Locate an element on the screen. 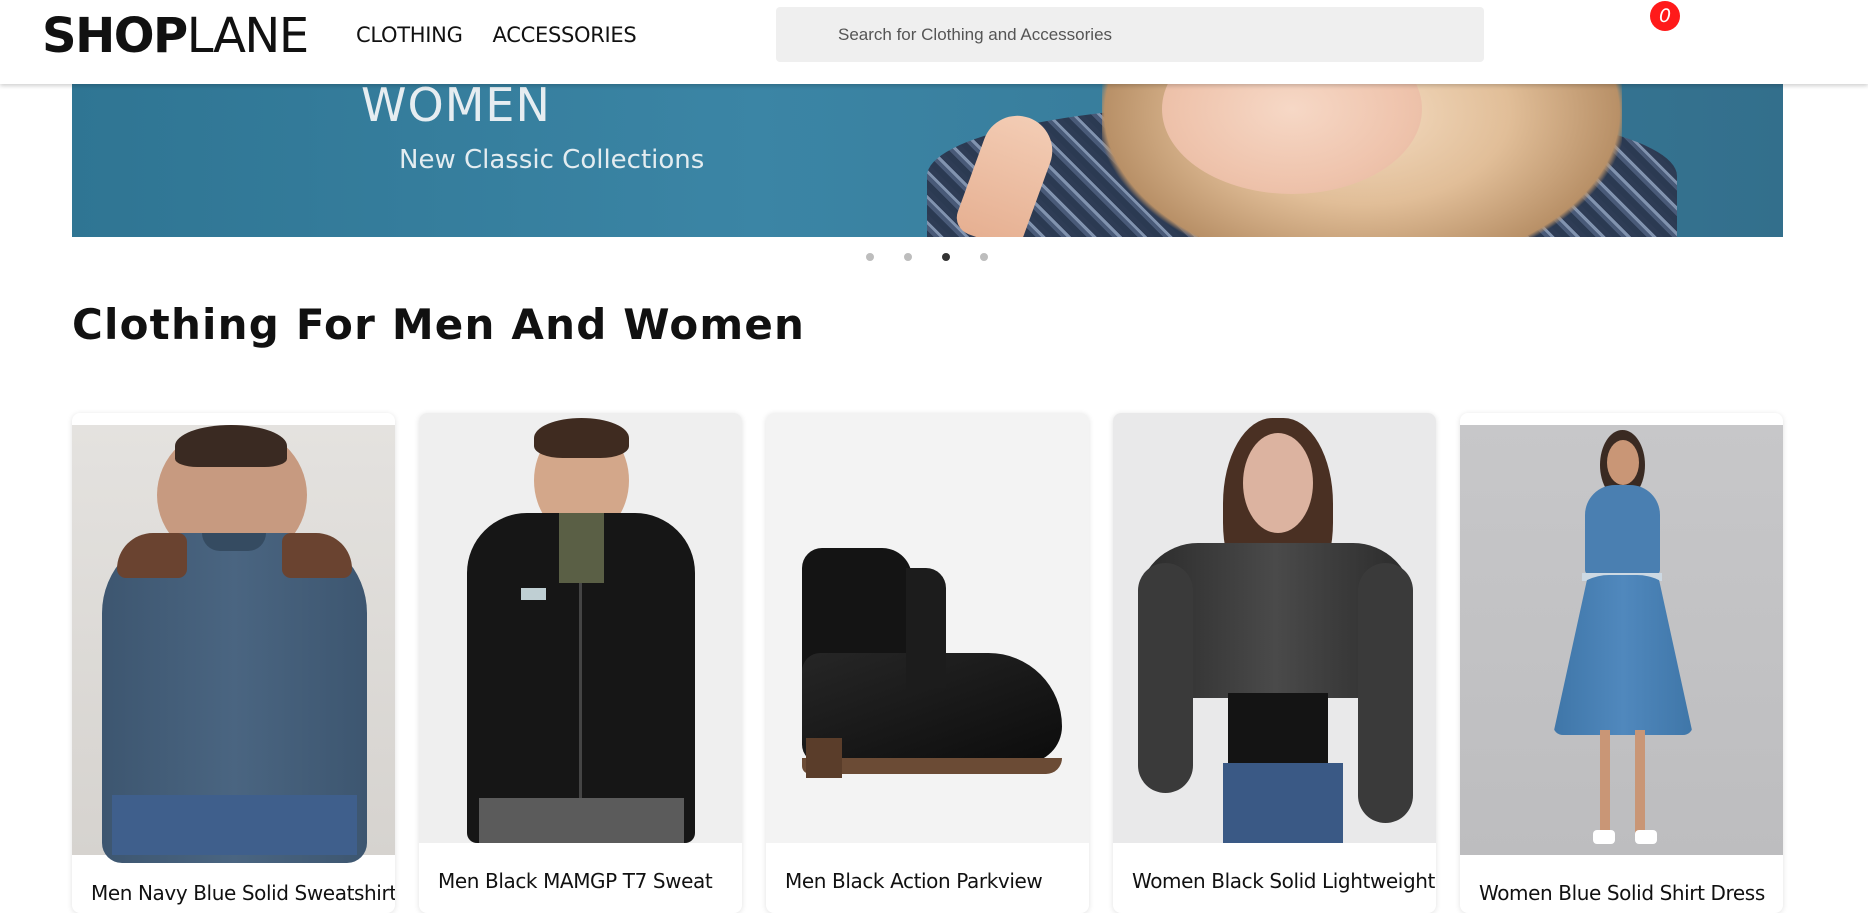  product-name: Women Blue Solid Shirt Dress is located at coordinates (1622, 893).